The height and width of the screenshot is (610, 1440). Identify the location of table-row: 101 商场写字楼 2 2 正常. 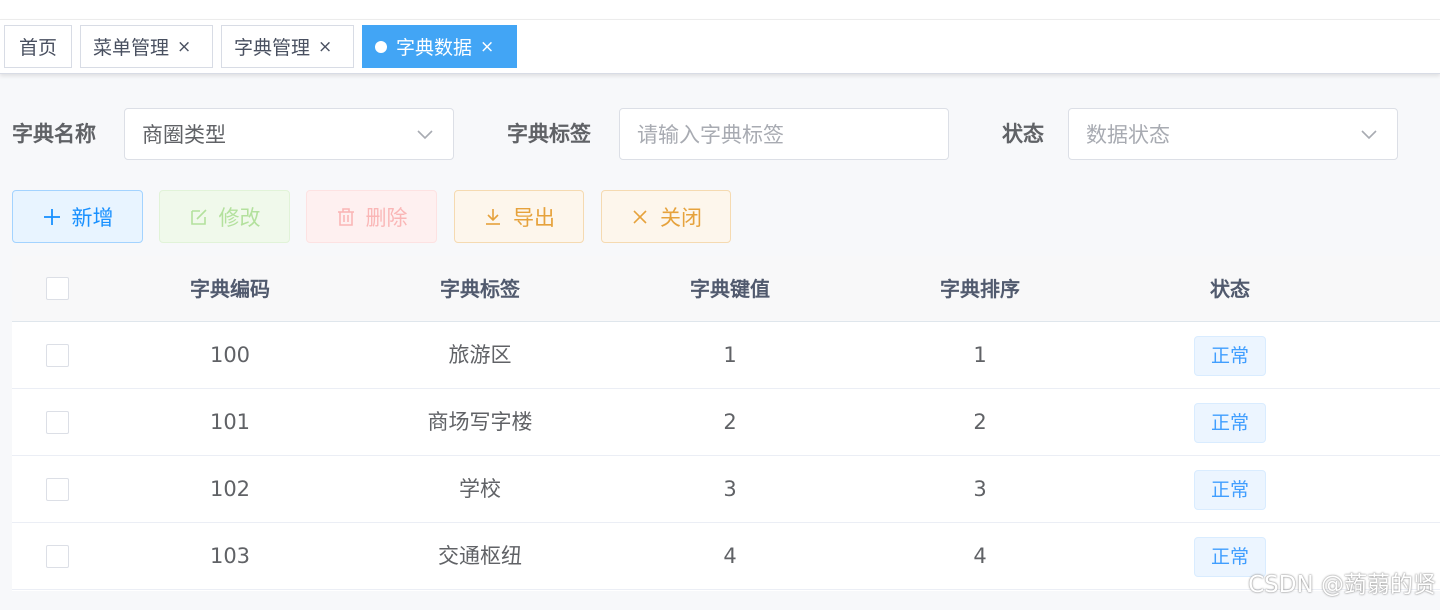
(726, 422).